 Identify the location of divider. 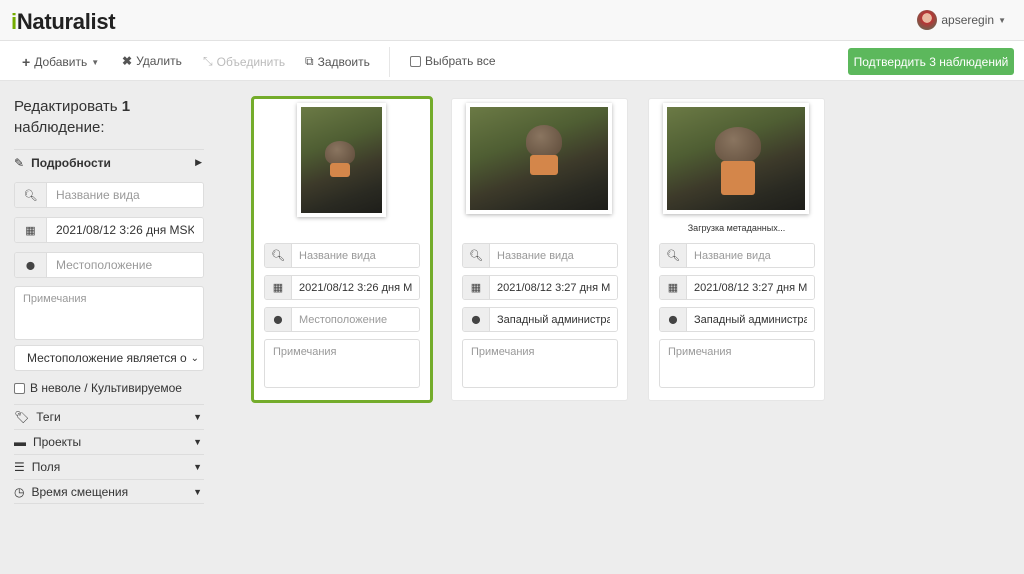
(389, 62).